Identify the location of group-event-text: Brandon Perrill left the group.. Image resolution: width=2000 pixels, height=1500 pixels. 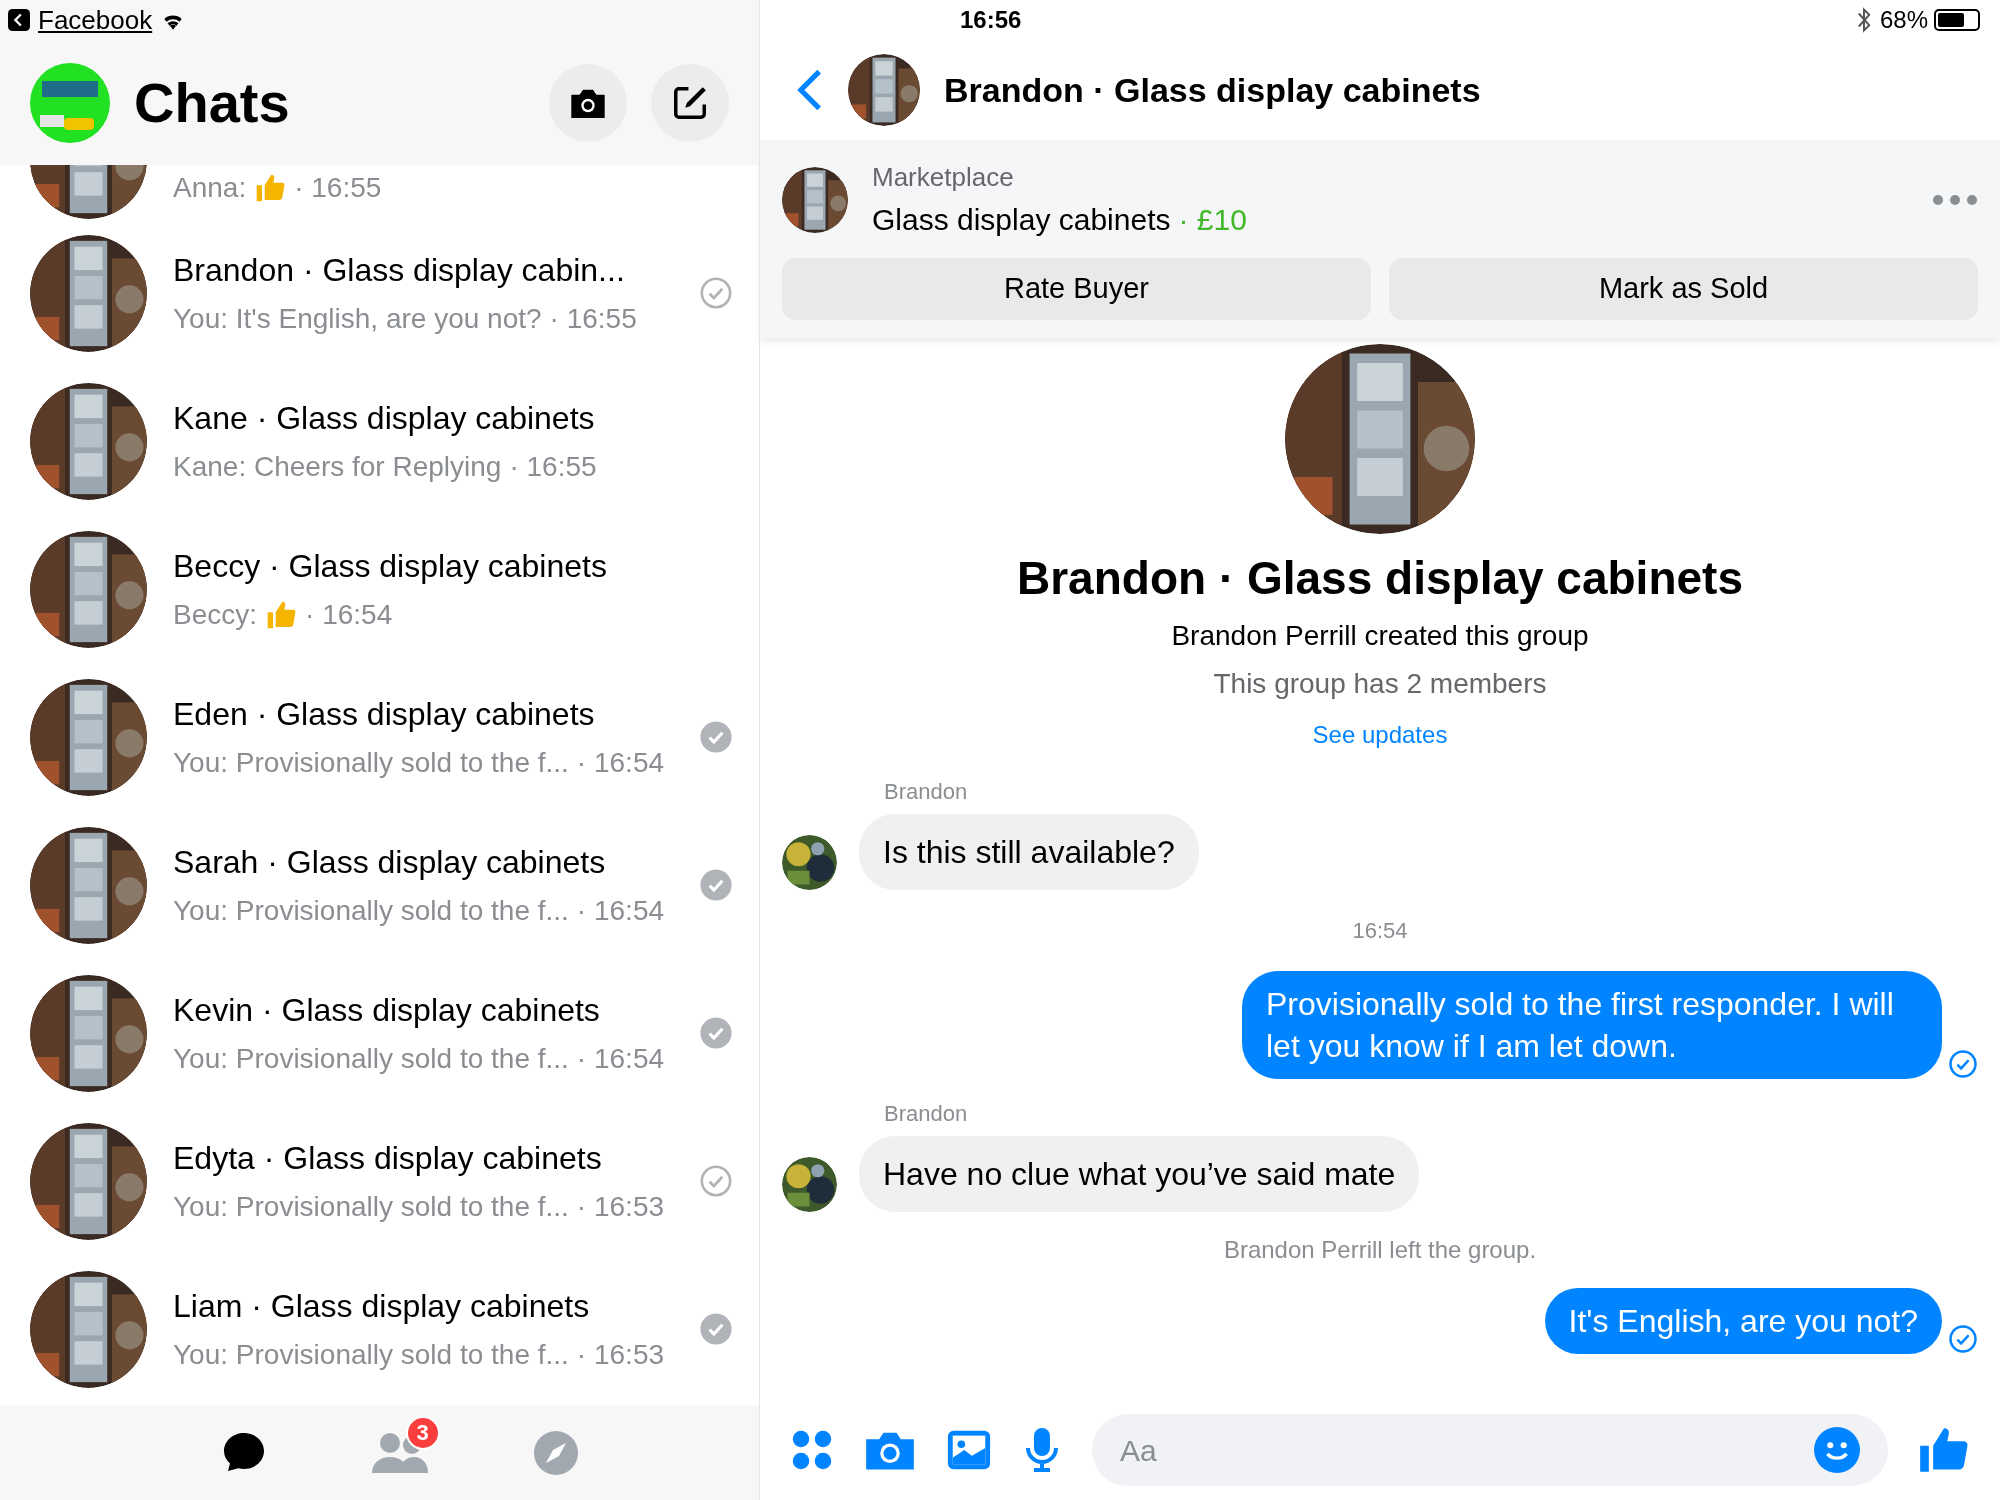
(1380, 1250).